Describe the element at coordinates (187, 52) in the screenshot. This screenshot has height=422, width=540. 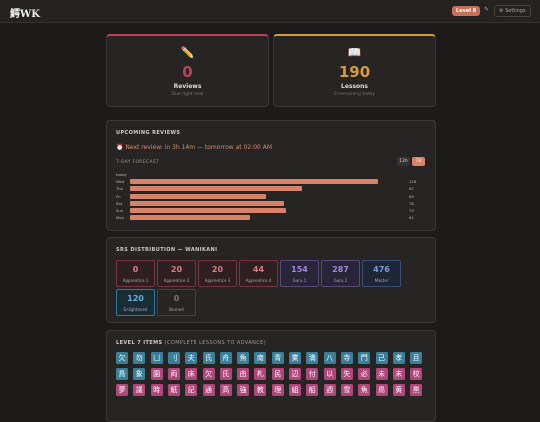
I see `pencil-icon: ✏️` at that location.